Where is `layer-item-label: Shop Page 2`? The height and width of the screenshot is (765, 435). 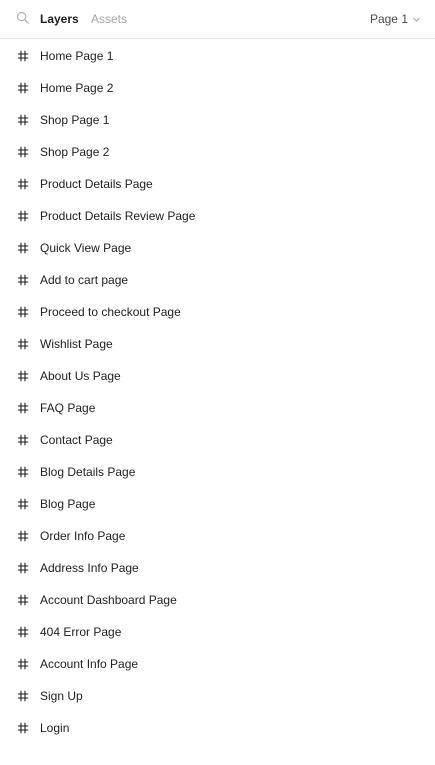
layer-item-label: Shop Page 2 is located at coordinates (75, 152).